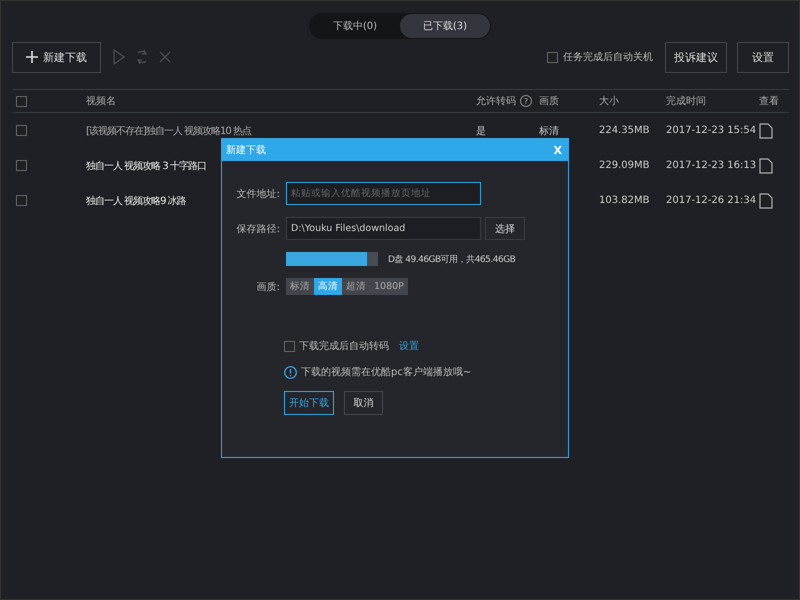 Image resolution: width=800 pixels, height=600 pixels. Describe the element at coordinates (136, 201) in the screenshot. I see `video-name: 独自一人 视频攻略9 冰路` at that location.